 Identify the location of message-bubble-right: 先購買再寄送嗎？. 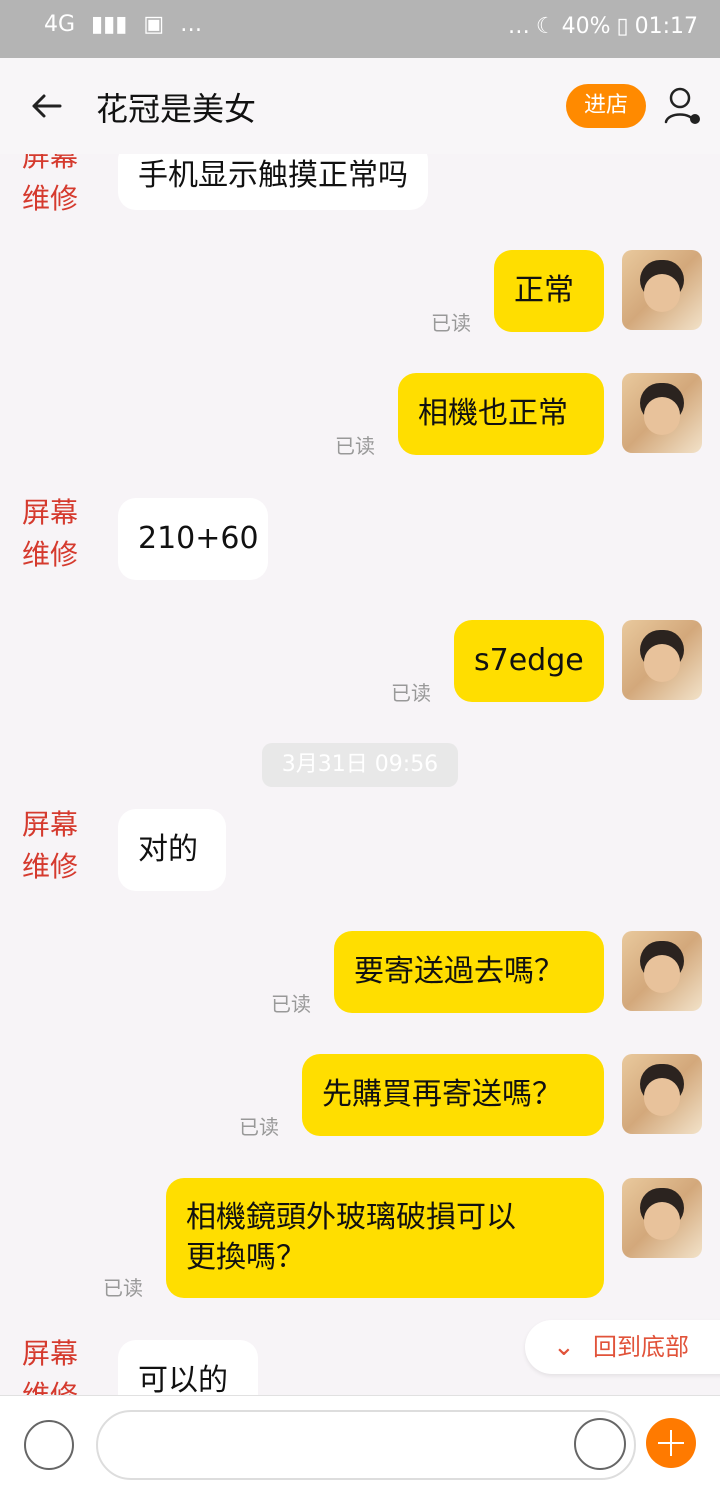
(453, 1095).